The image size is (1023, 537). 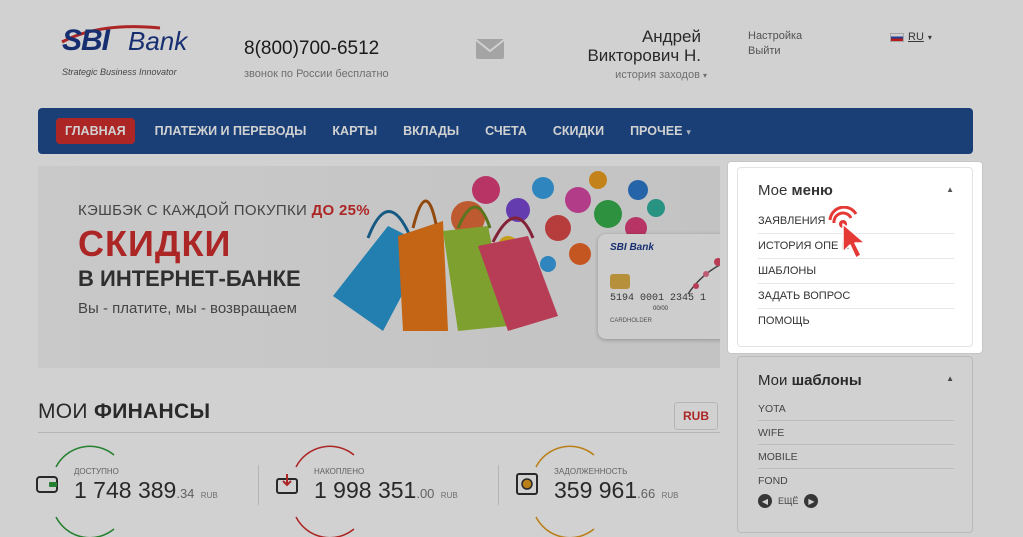 I want to click on metric-saved-currency: RUB, so click(x=449, y=495).